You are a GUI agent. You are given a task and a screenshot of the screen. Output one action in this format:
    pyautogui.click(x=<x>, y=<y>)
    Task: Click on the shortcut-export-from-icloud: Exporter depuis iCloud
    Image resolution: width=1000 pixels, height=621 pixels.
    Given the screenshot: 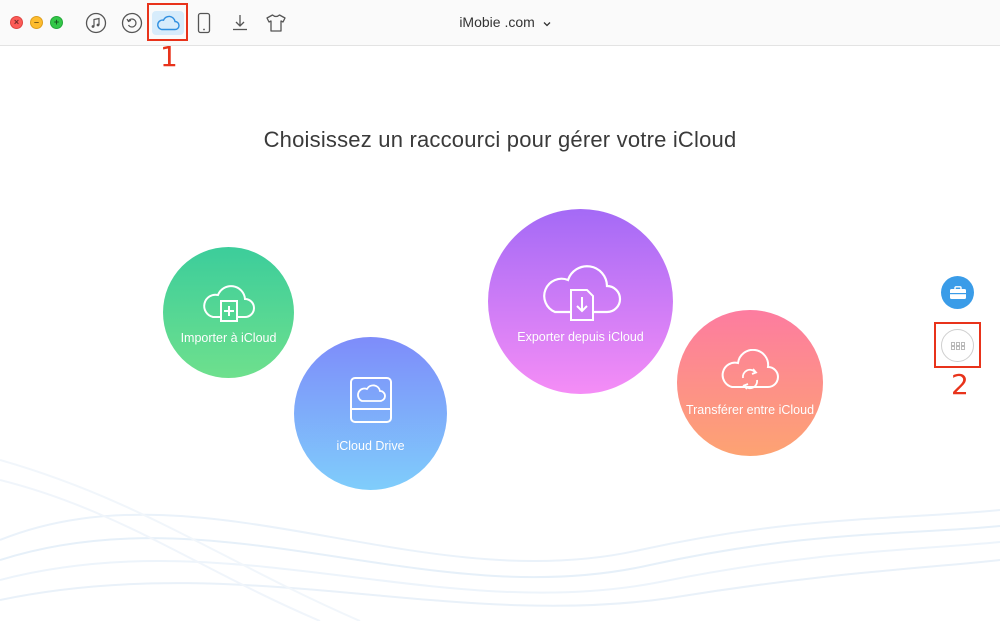 What is the action you would take?
    pyautogui.click(x=580, y=301)
    